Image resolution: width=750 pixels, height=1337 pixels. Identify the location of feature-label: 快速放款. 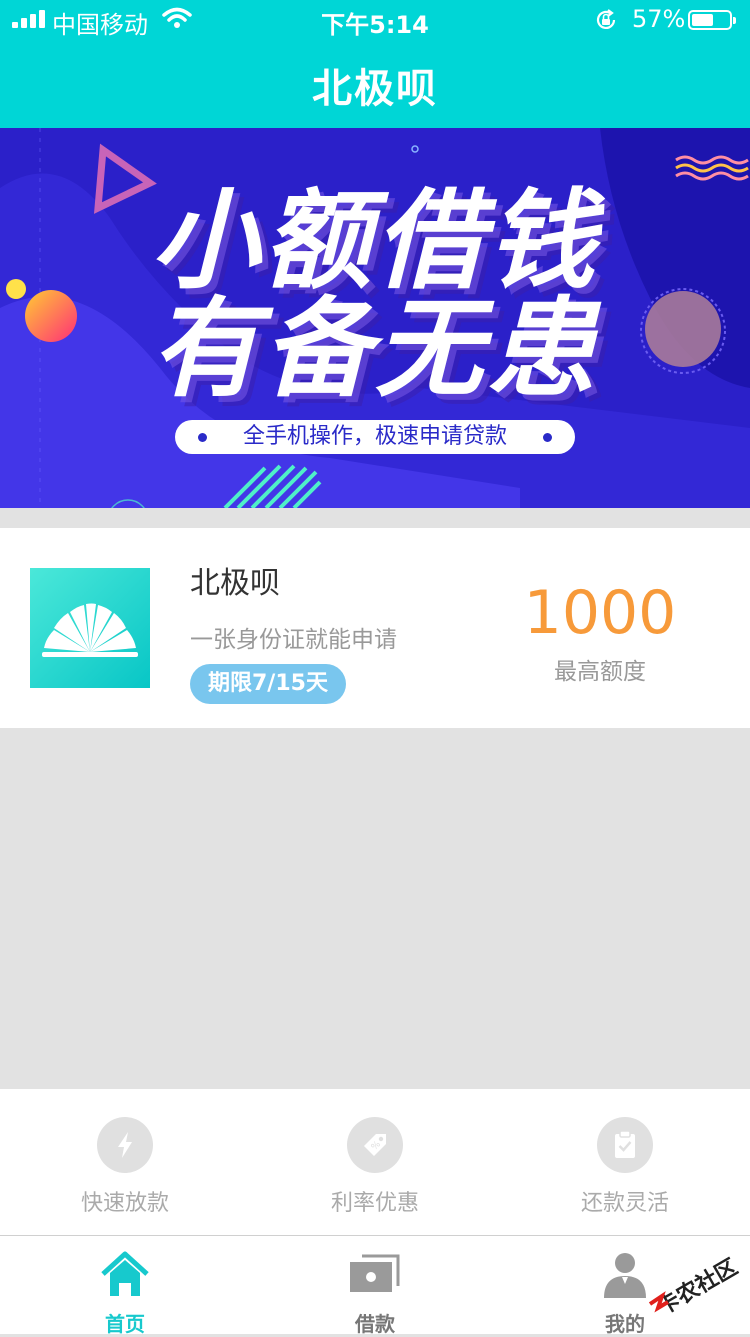
(124, 1203).